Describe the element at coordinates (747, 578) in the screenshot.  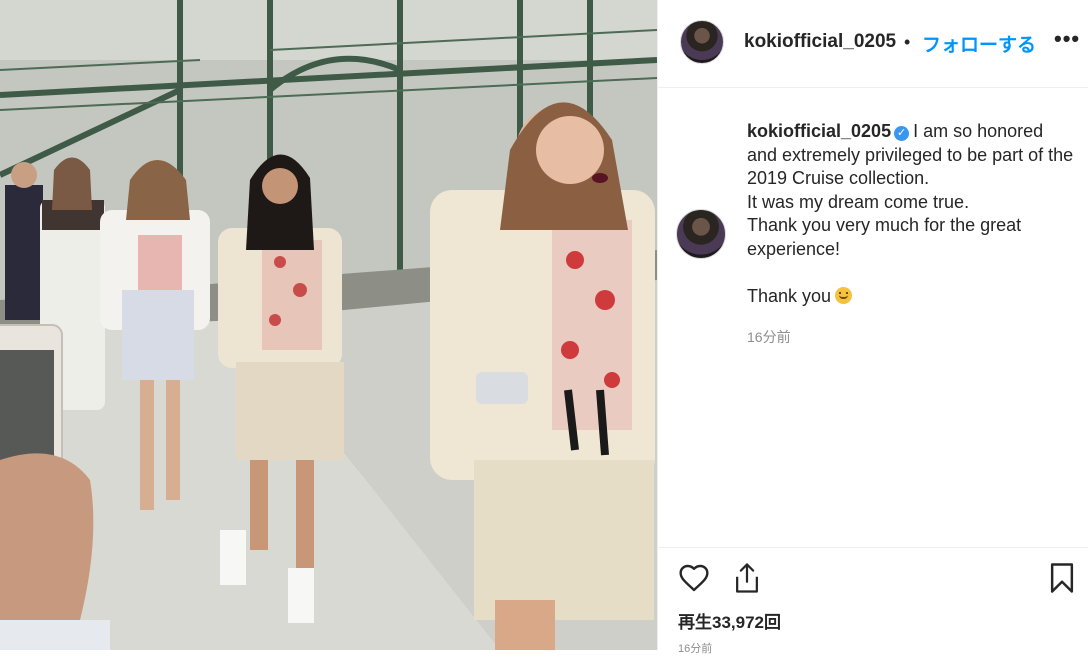
I see `share-upload-icon` at that location.